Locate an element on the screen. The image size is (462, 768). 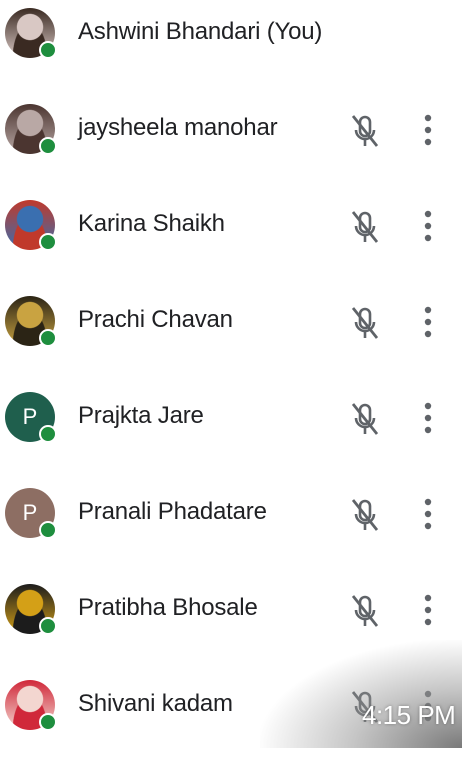
participant-row: P Prajkta Jare is located at coordinates (231, 432).